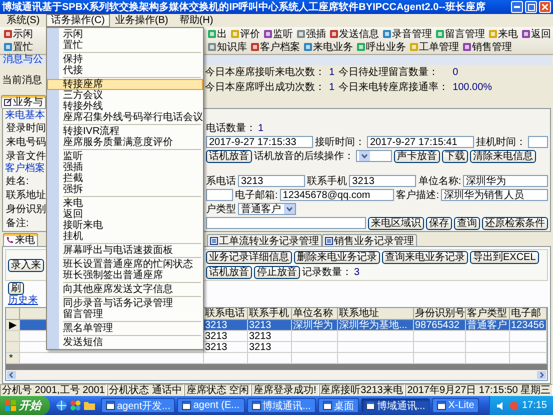 This screenshot has height=415, width=553. Describe the element at coordinates (125, 225) in the screenshot. I see `dropdown-item: 接听来电` at that location.